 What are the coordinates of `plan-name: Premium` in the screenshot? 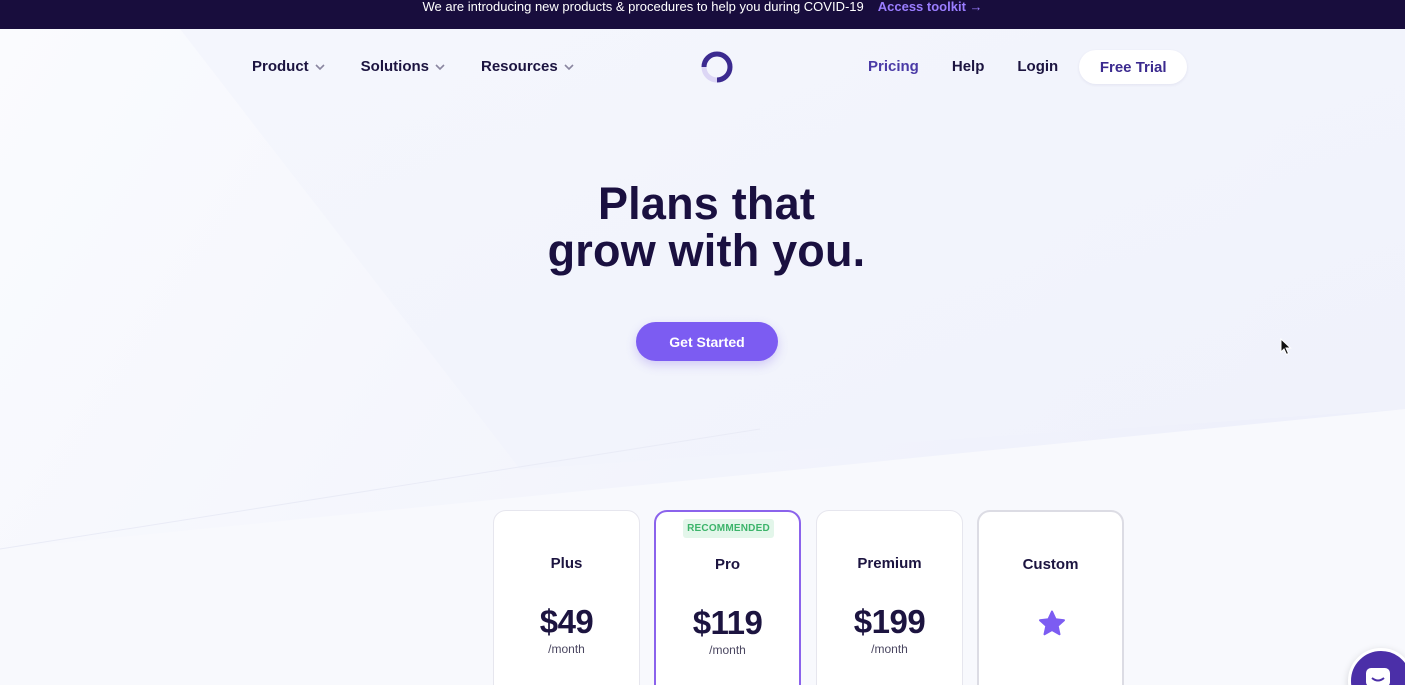 It's located at (889, 563).